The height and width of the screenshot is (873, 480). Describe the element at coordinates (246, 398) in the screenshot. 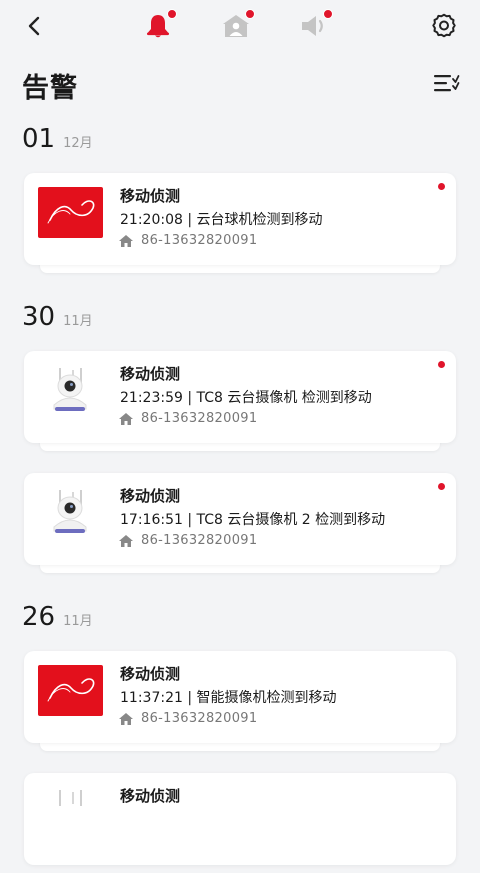

I see `event-detail: 21:23:59 | TC8 云台摄像机 检测到移动` at that location.